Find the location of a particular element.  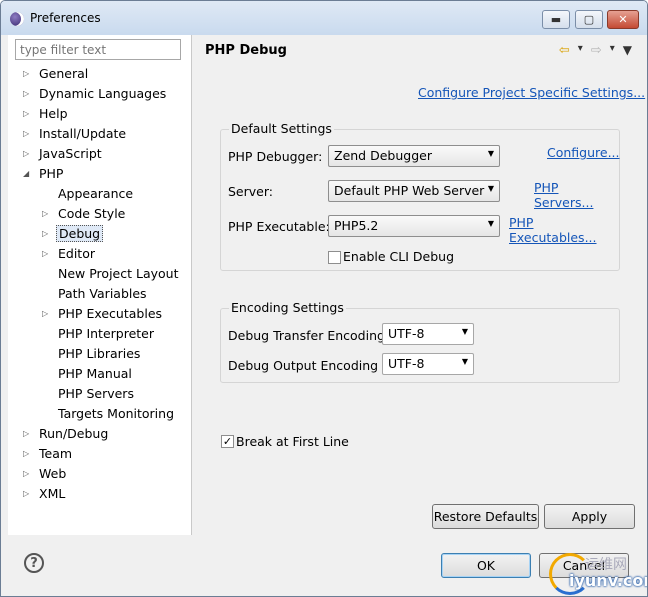

sidebar-item: ▷ Debug is located at coordinates (73, 234).